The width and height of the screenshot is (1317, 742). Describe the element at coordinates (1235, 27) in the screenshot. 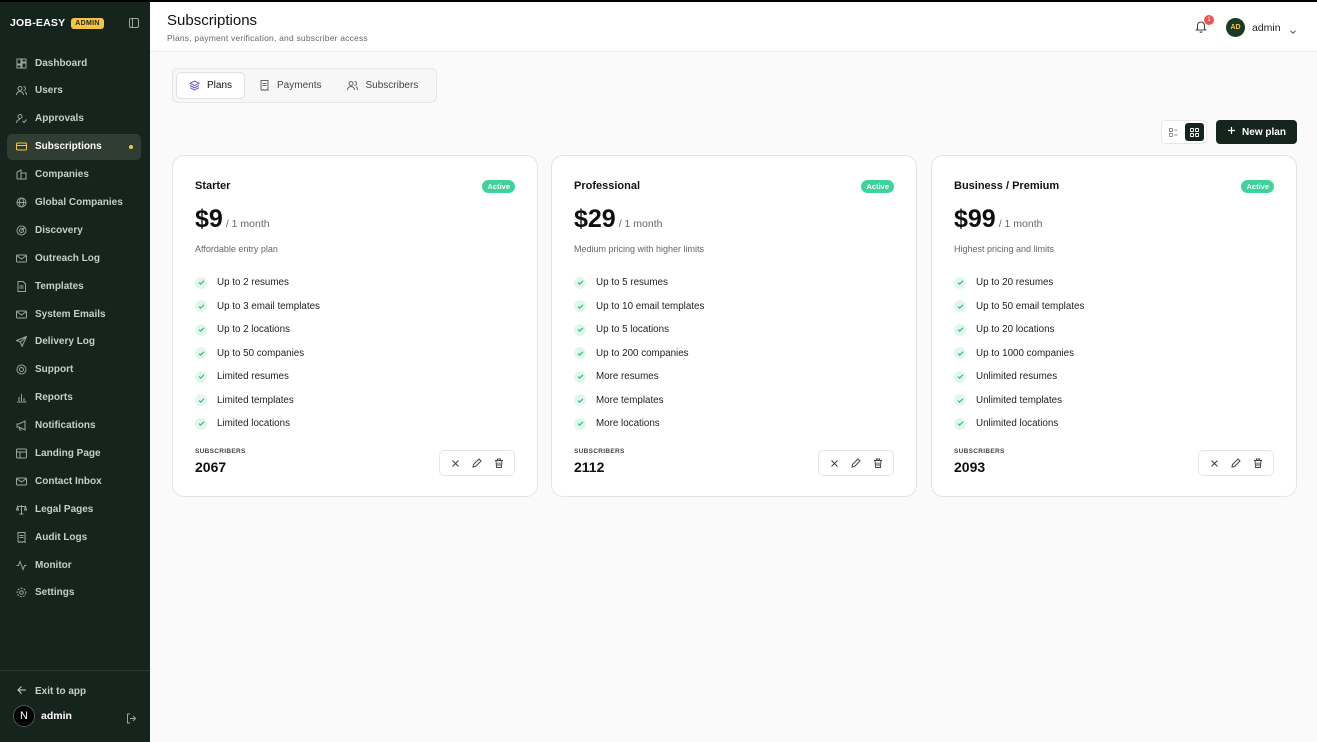

I see `avatar: AD` at that location.